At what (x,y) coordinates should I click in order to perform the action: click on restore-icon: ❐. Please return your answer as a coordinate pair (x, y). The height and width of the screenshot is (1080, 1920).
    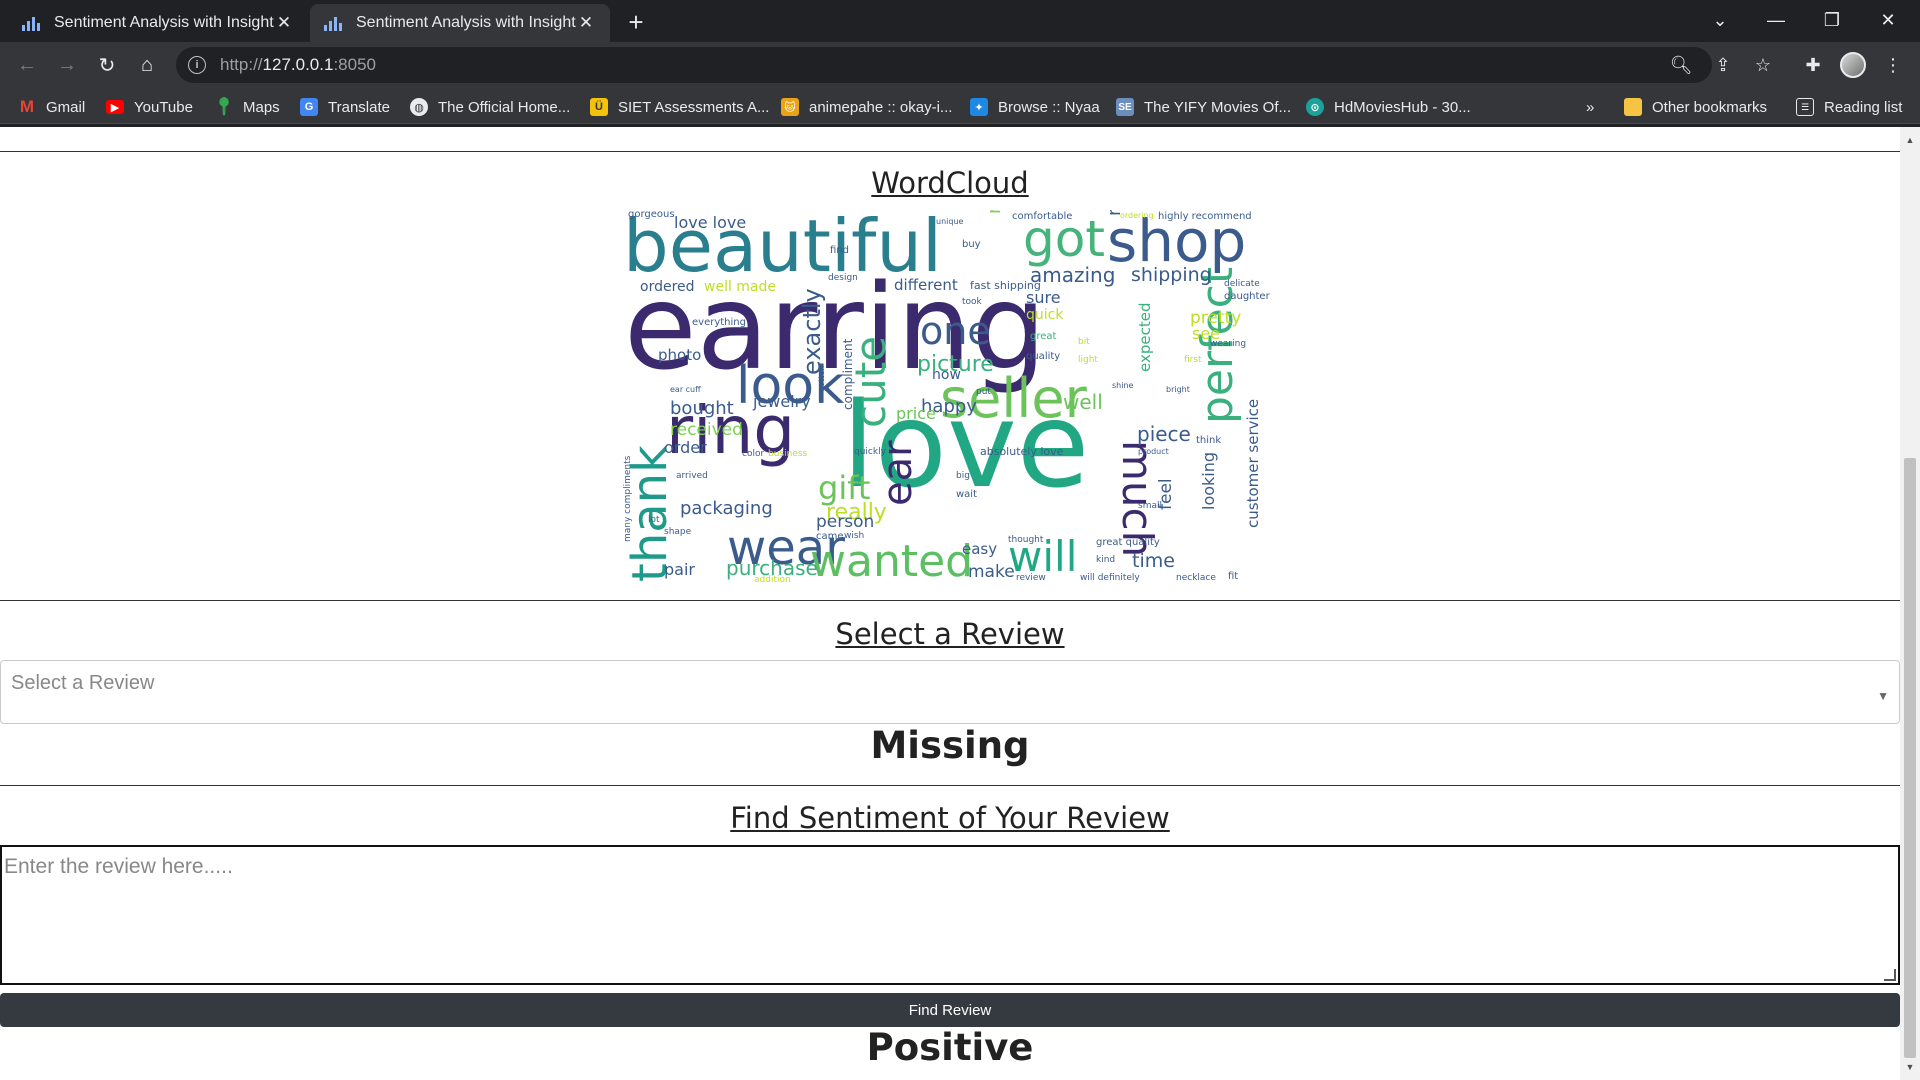
    Looking at the image, I should click on (1832, 20).